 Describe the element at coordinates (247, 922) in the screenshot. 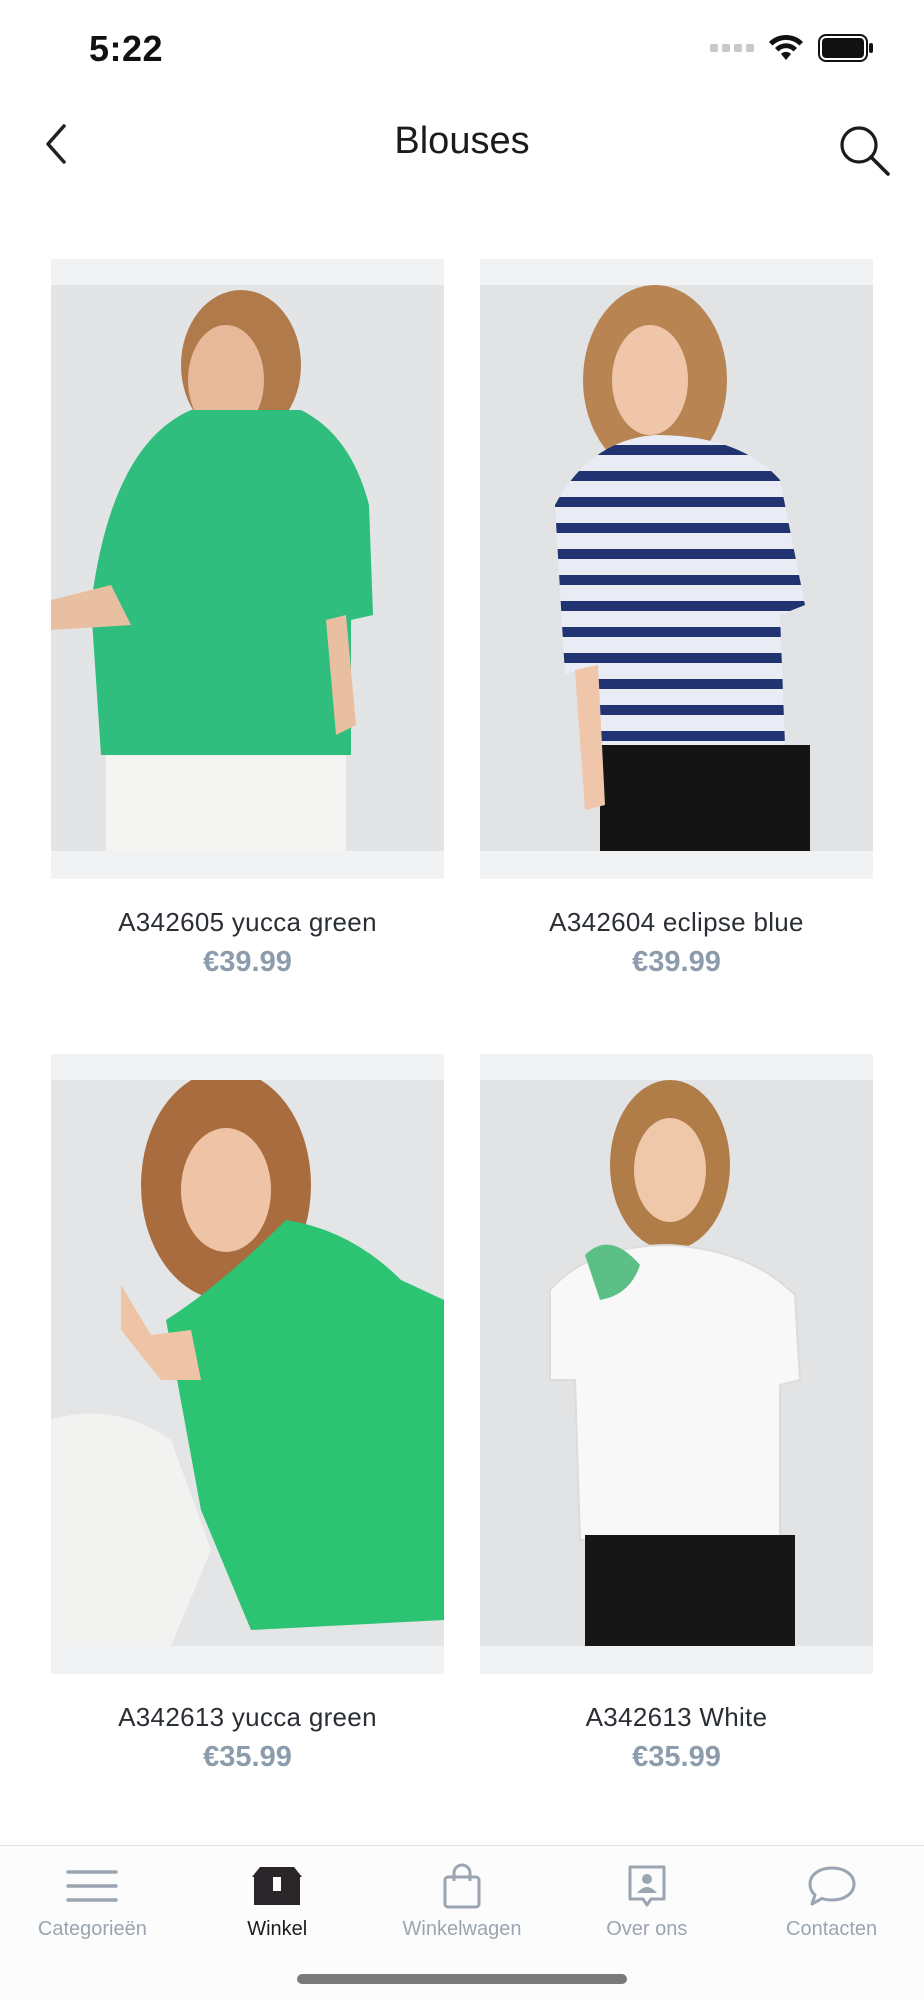

I see `product-name: A342605 yucca green` at that location.